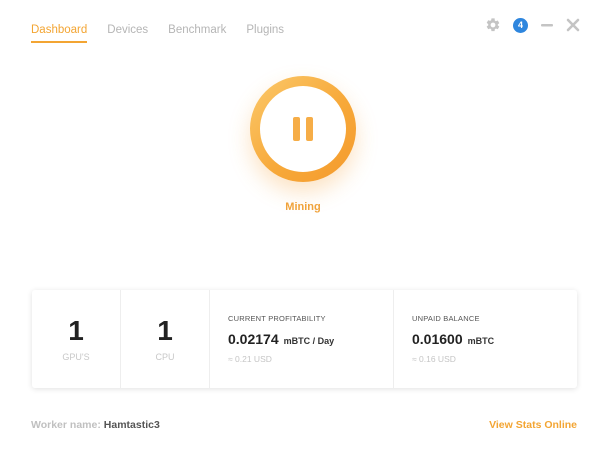 The width and height of the screenshot is (608, 456). Describe the element at coordinates (533, 425) in the screenshot. I see `view-stats-online-link: View Stats Online` at that location.